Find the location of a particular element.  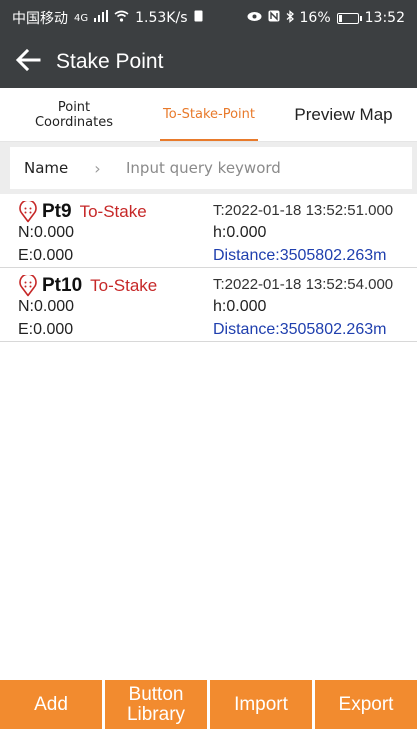

back-button is located at coordinates (28, 62).